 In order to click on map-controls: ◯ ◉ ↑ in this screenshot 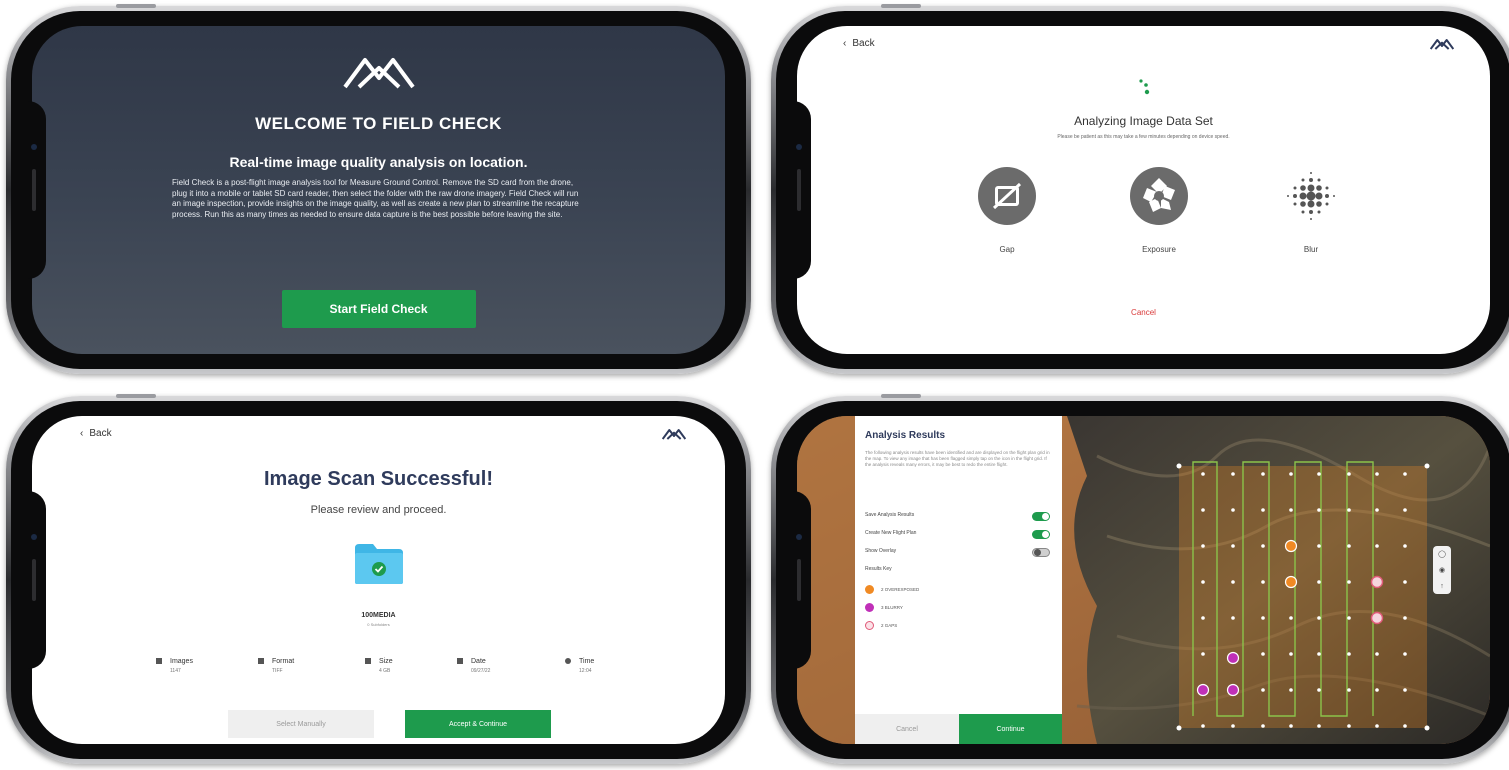, I will do `click(1442, 570)`.